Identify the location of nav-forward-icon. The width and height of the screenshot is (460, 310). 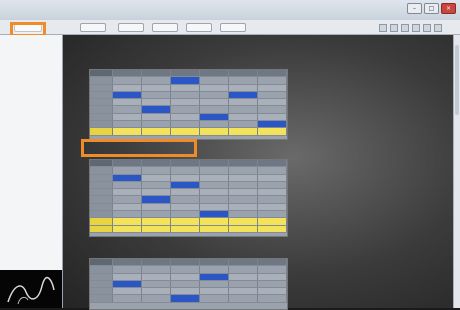
(394, 28).